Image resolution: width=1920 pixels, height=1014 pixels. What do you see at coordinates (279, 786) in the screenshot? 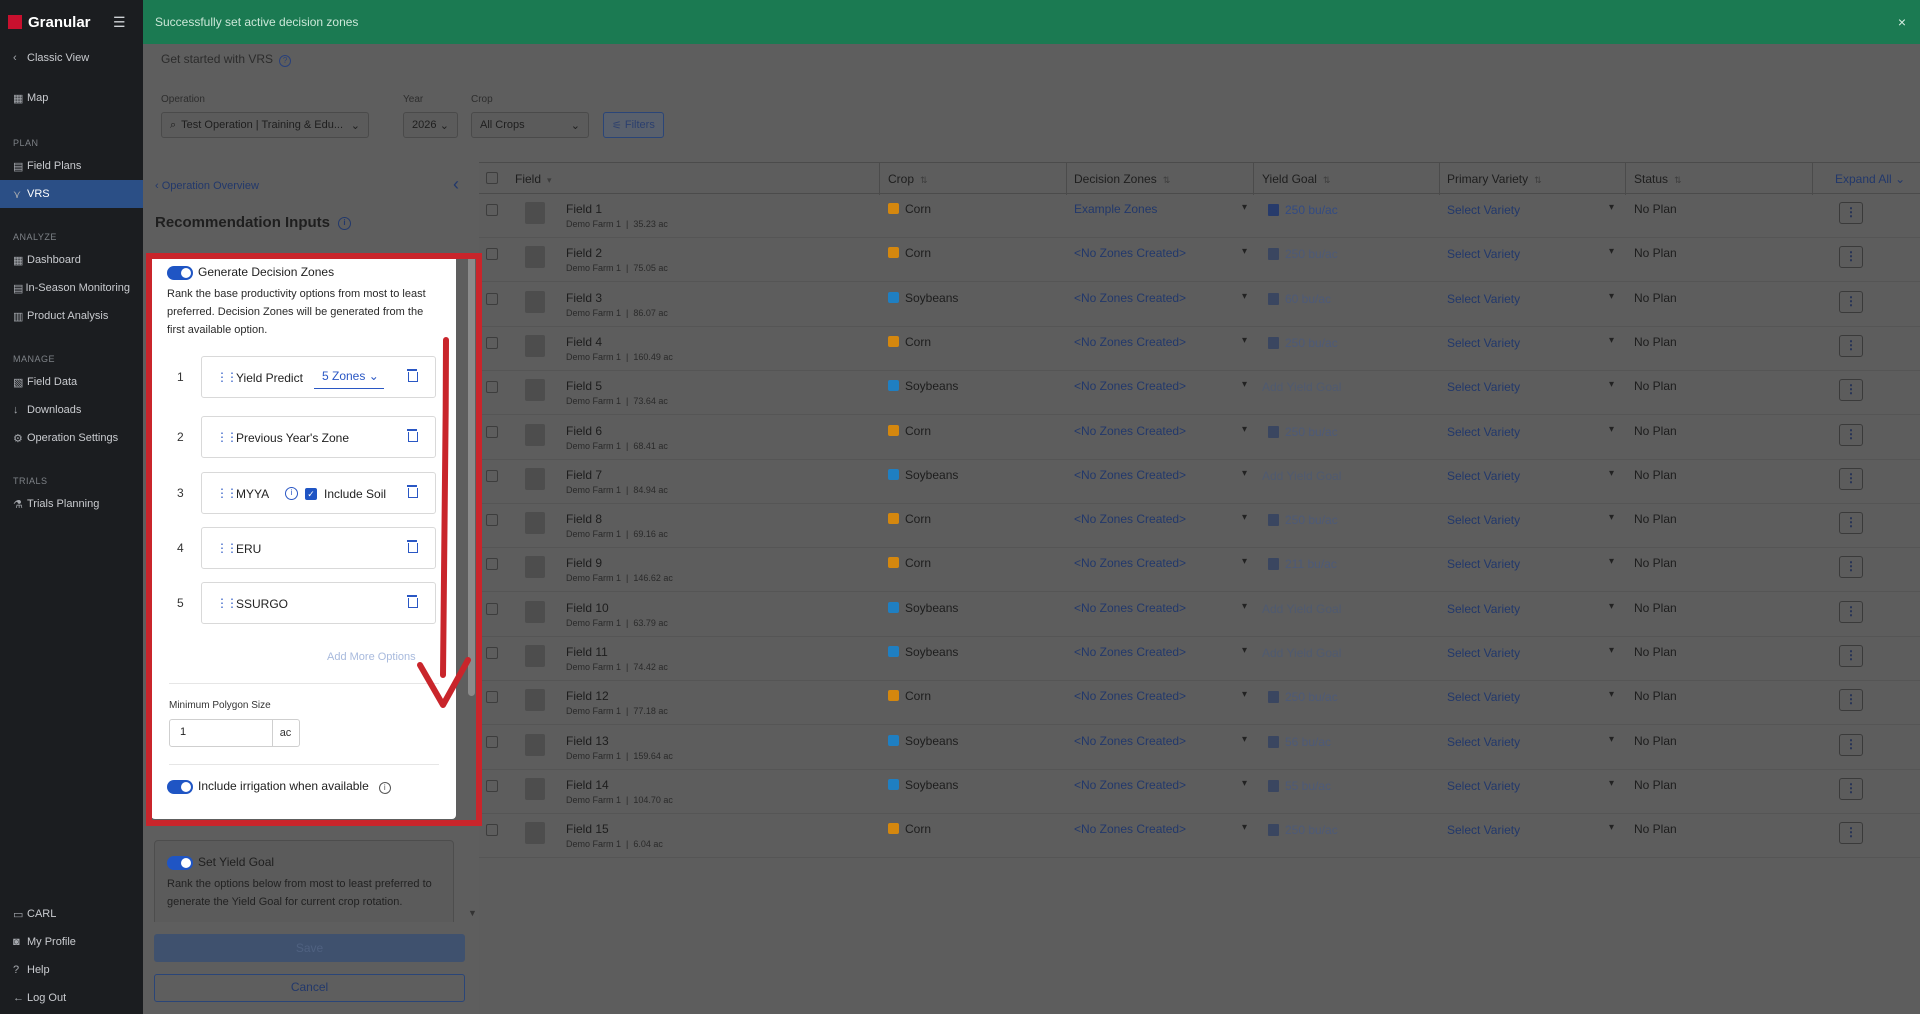
I see `irrigation-toggle-row: Include irrigation when available i` at bounding box center [279, 786].